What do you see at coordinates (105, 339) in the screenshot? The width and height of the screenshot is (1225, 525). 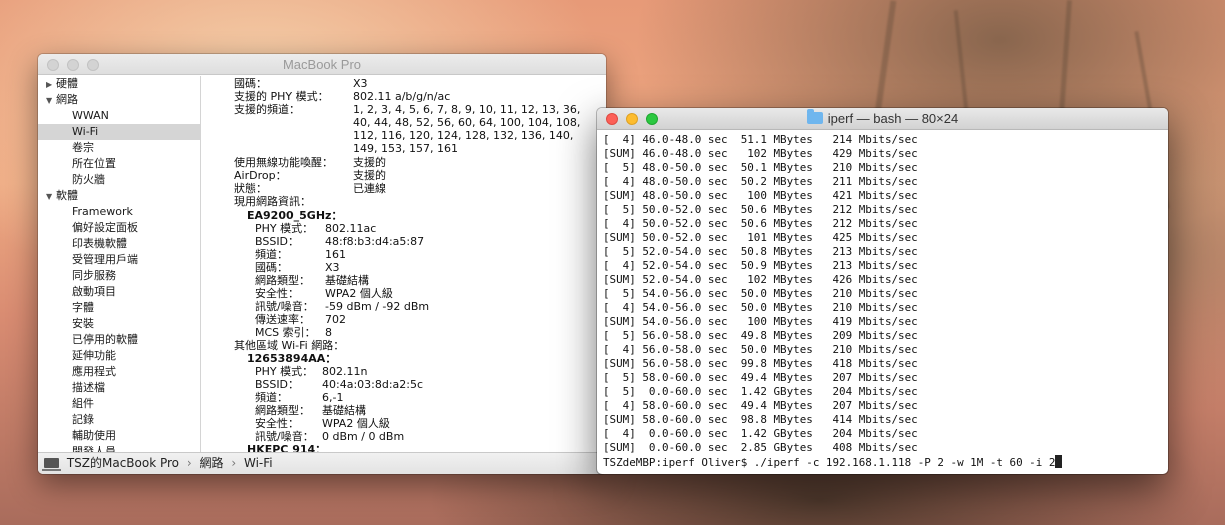 I see `sidebar-item-label: 已停用的軟體` at bounding box center [105, 339].